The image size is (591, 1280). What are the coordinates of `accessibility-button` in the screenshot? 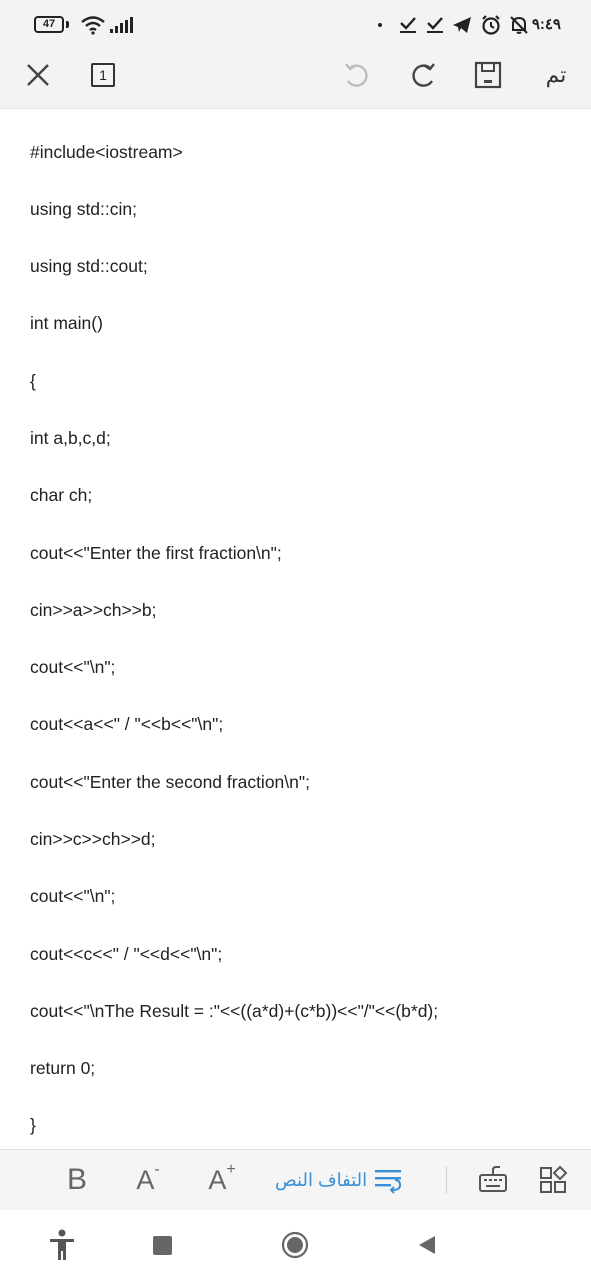 It's located at (62, 1245).